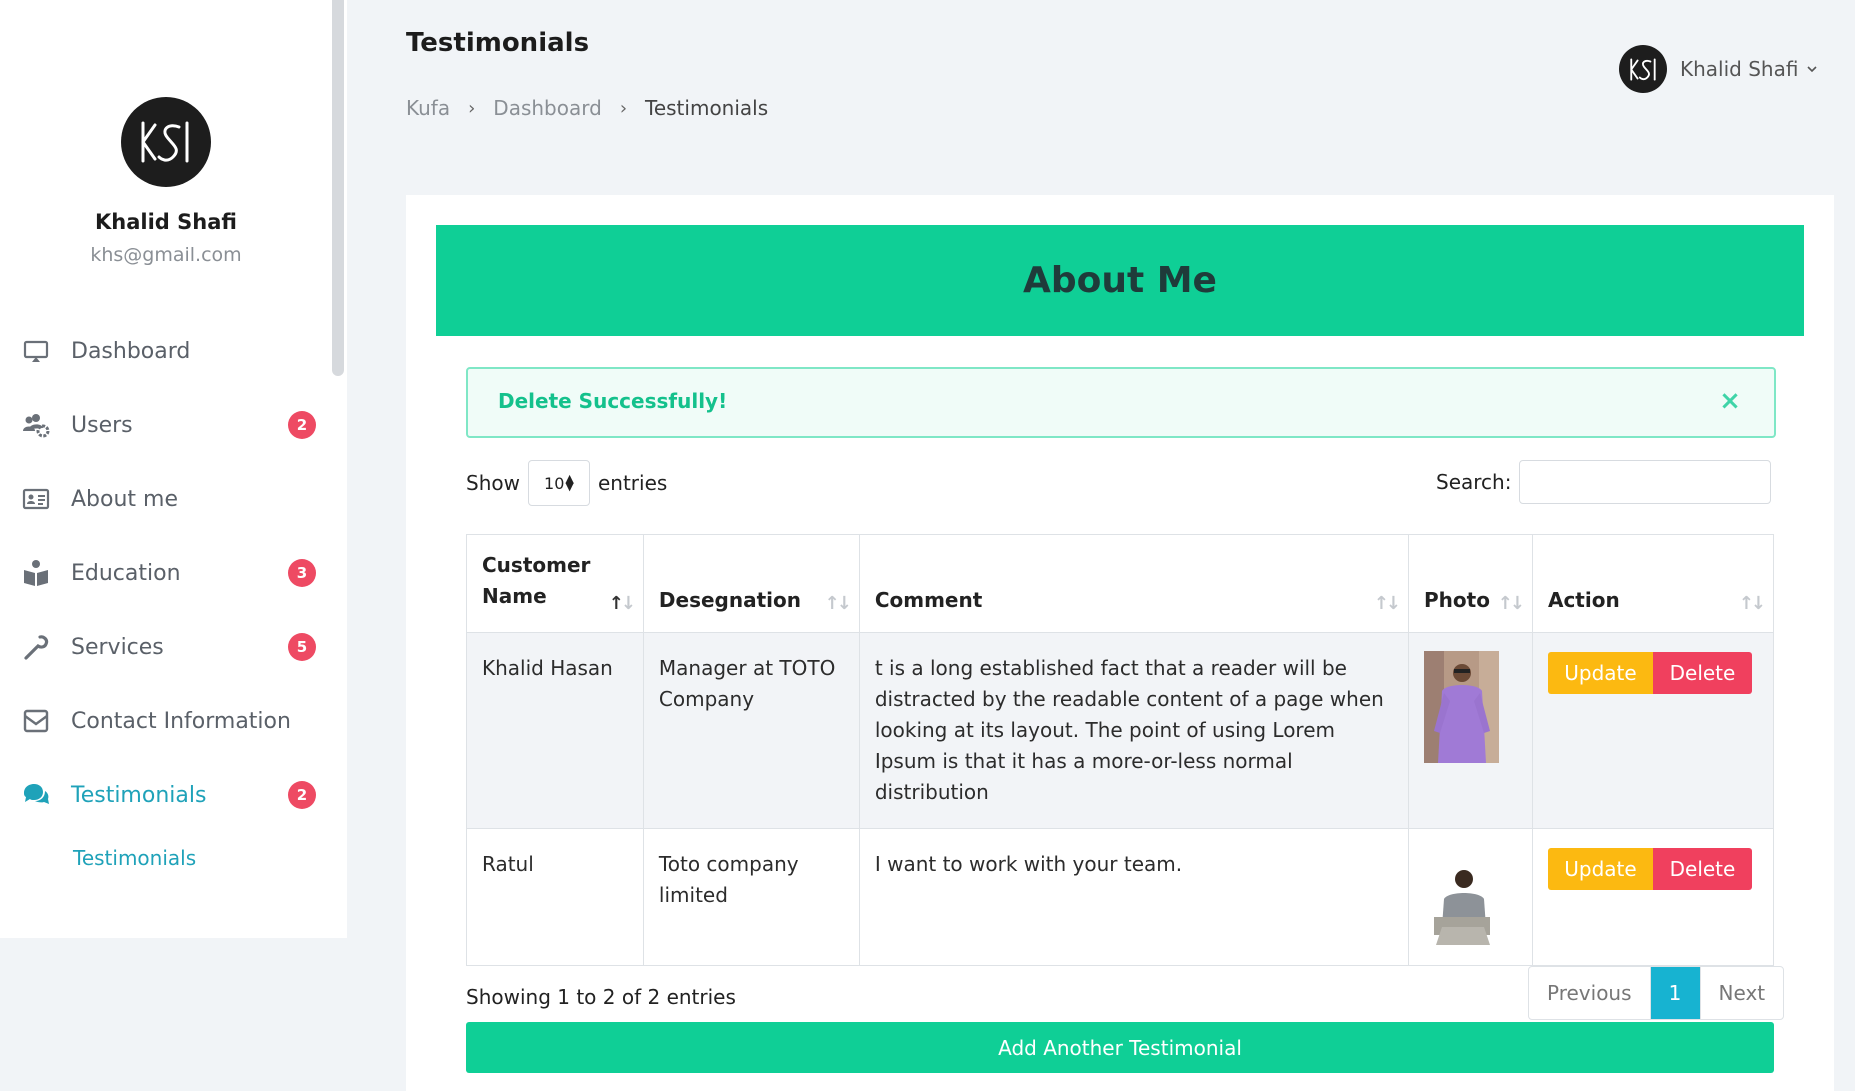 The image size is (1855, 1091). I want to click on sidebar-scrollbar, so click(338, 188).